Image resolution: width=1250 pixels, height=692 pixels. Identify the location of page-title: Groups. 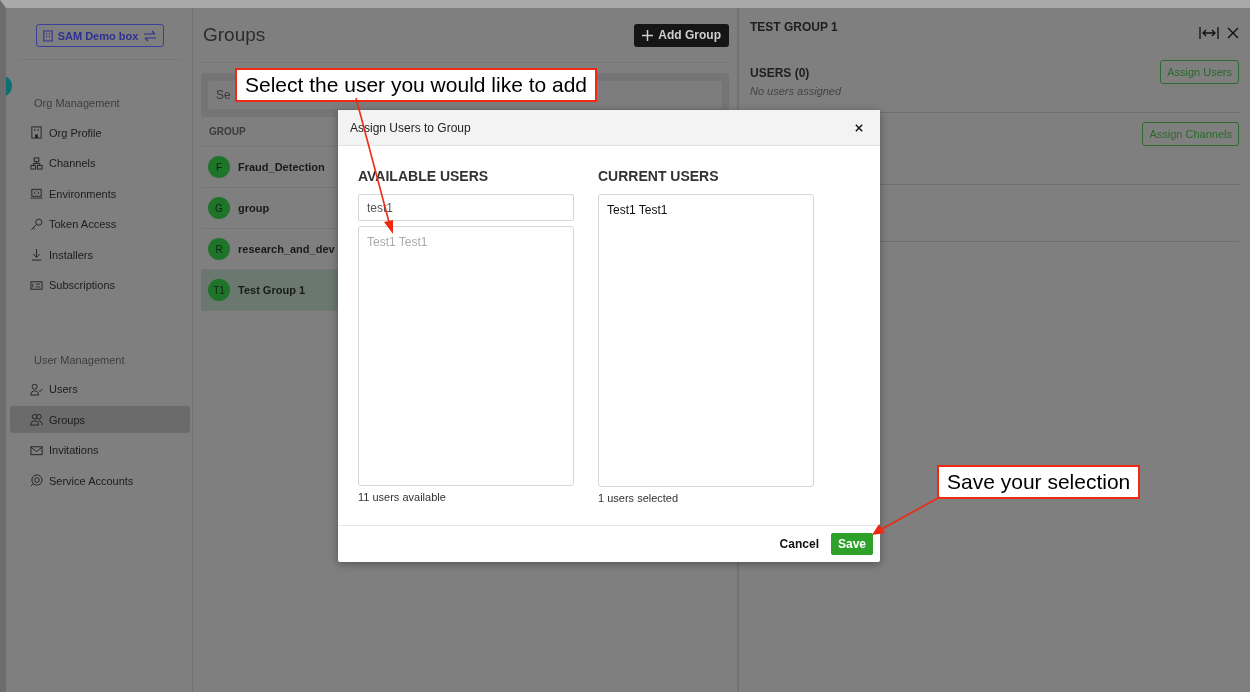
(234, 35).